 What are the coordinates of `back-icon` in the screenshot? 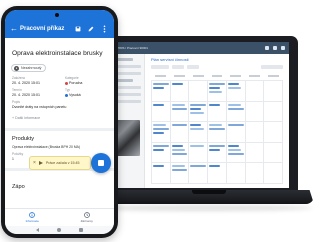 It's located at (37, 230).